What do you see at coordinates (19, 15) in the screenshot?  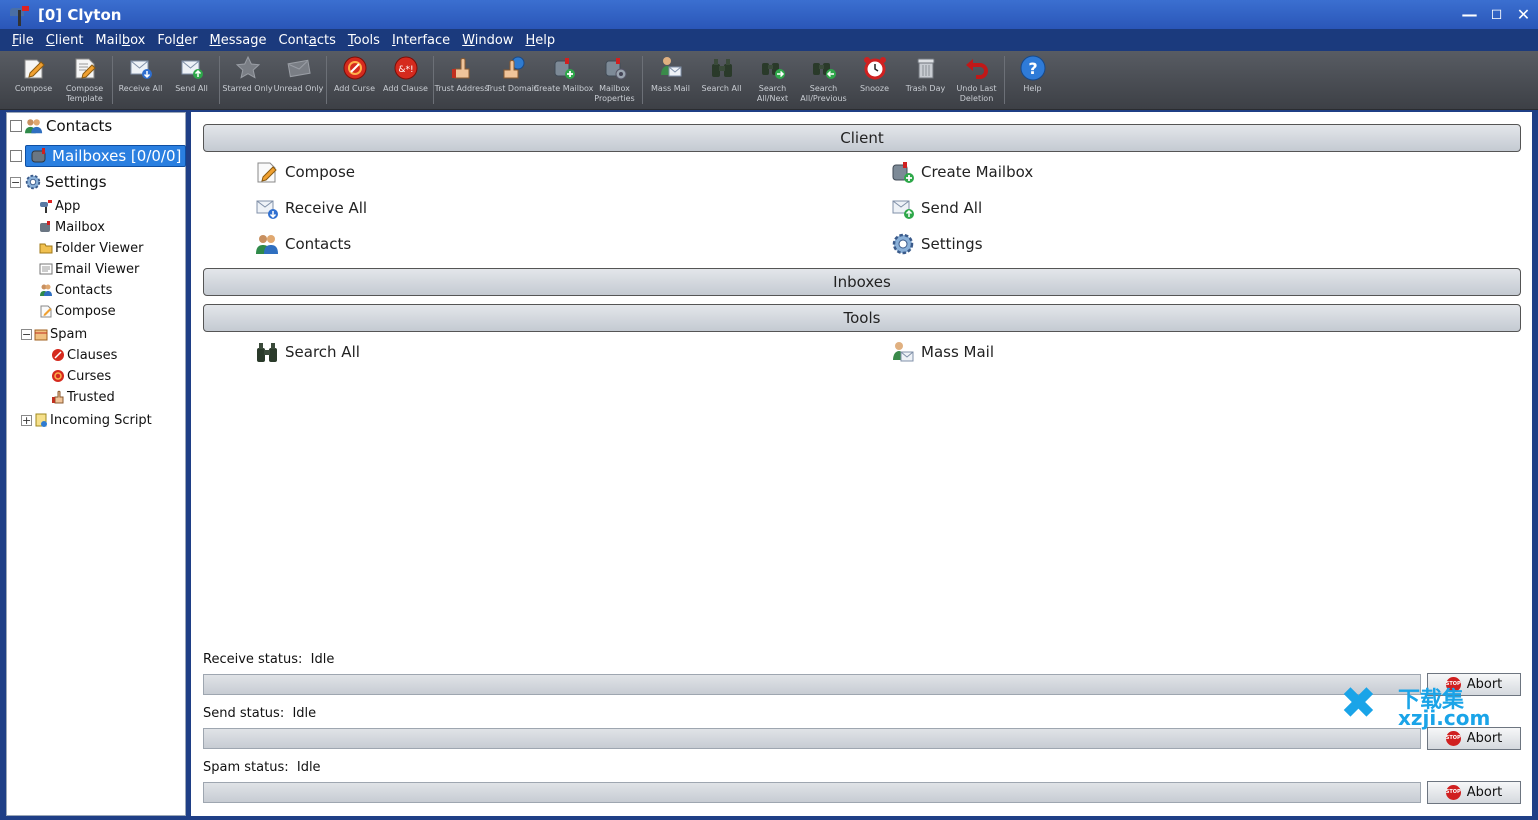 I see `mailbox-app-icon` at bounding box center [19, 15].